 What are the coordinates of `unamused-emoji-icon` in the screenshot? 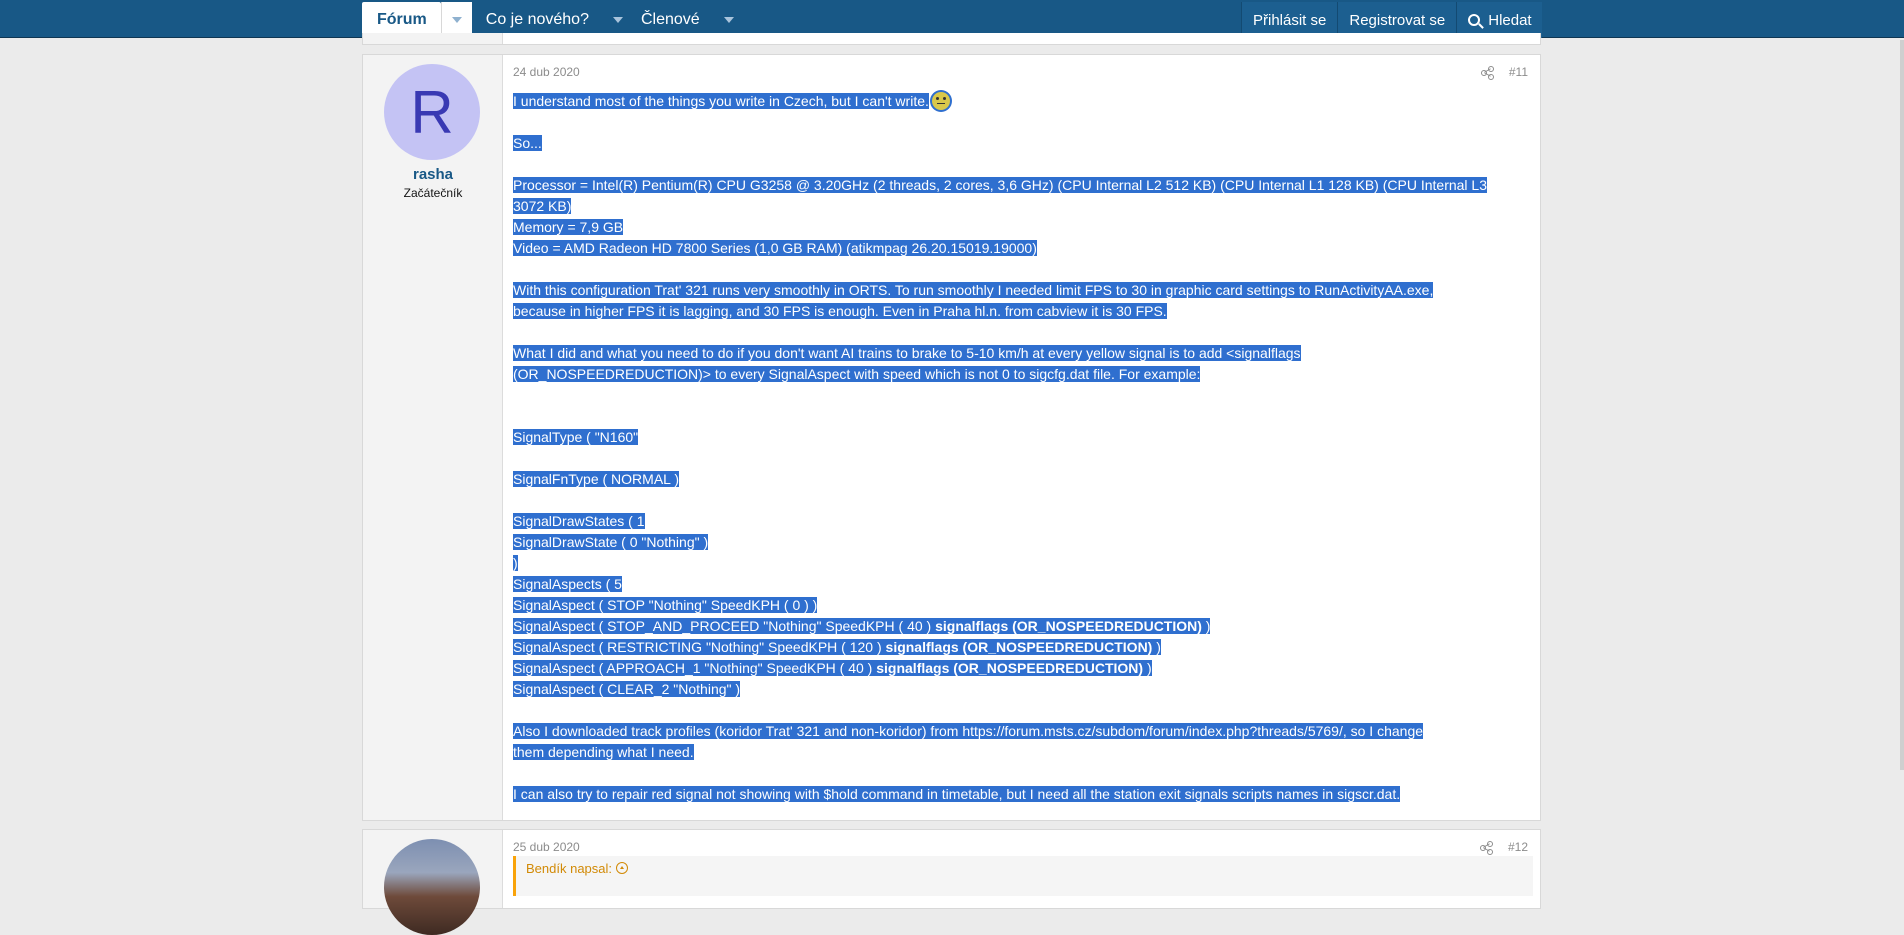 It's located at (940, 101).